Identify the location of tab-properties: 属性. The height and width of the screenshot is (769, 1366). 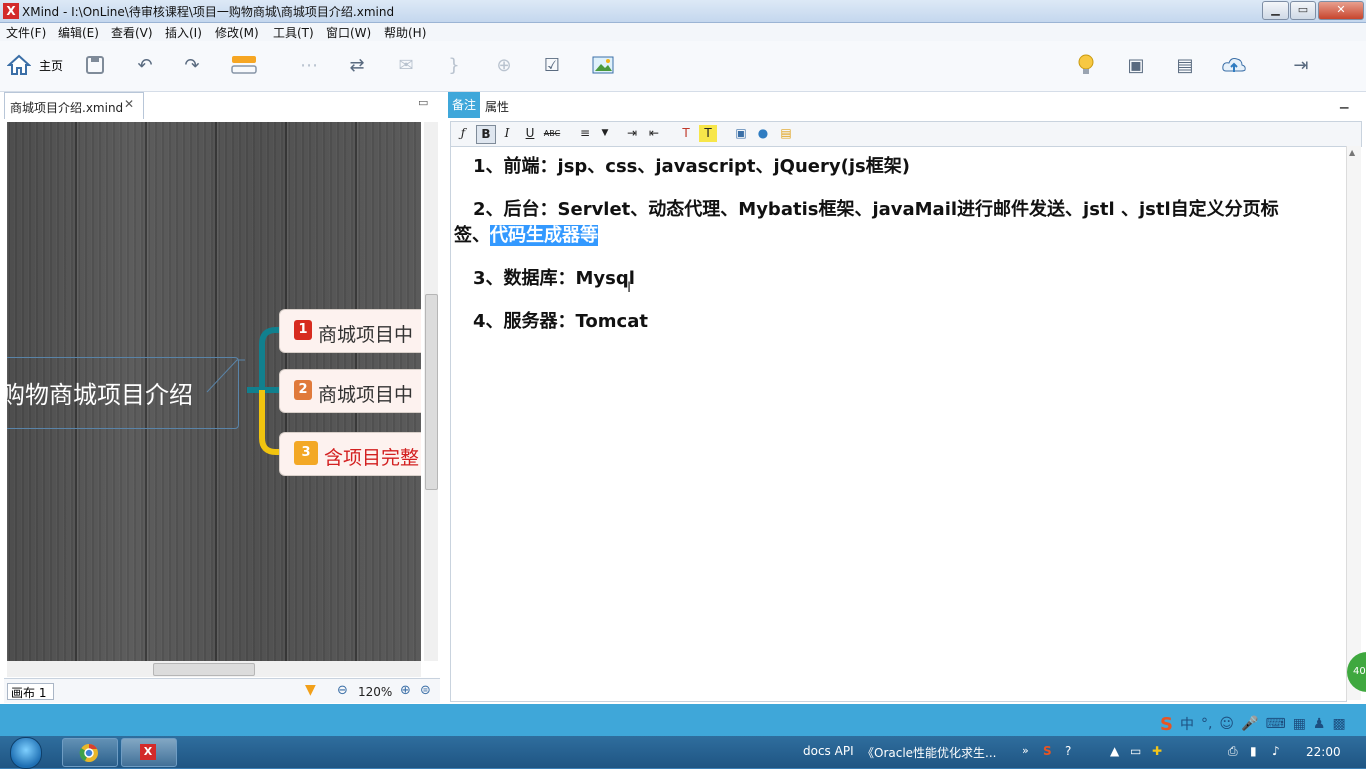
(497, 106).